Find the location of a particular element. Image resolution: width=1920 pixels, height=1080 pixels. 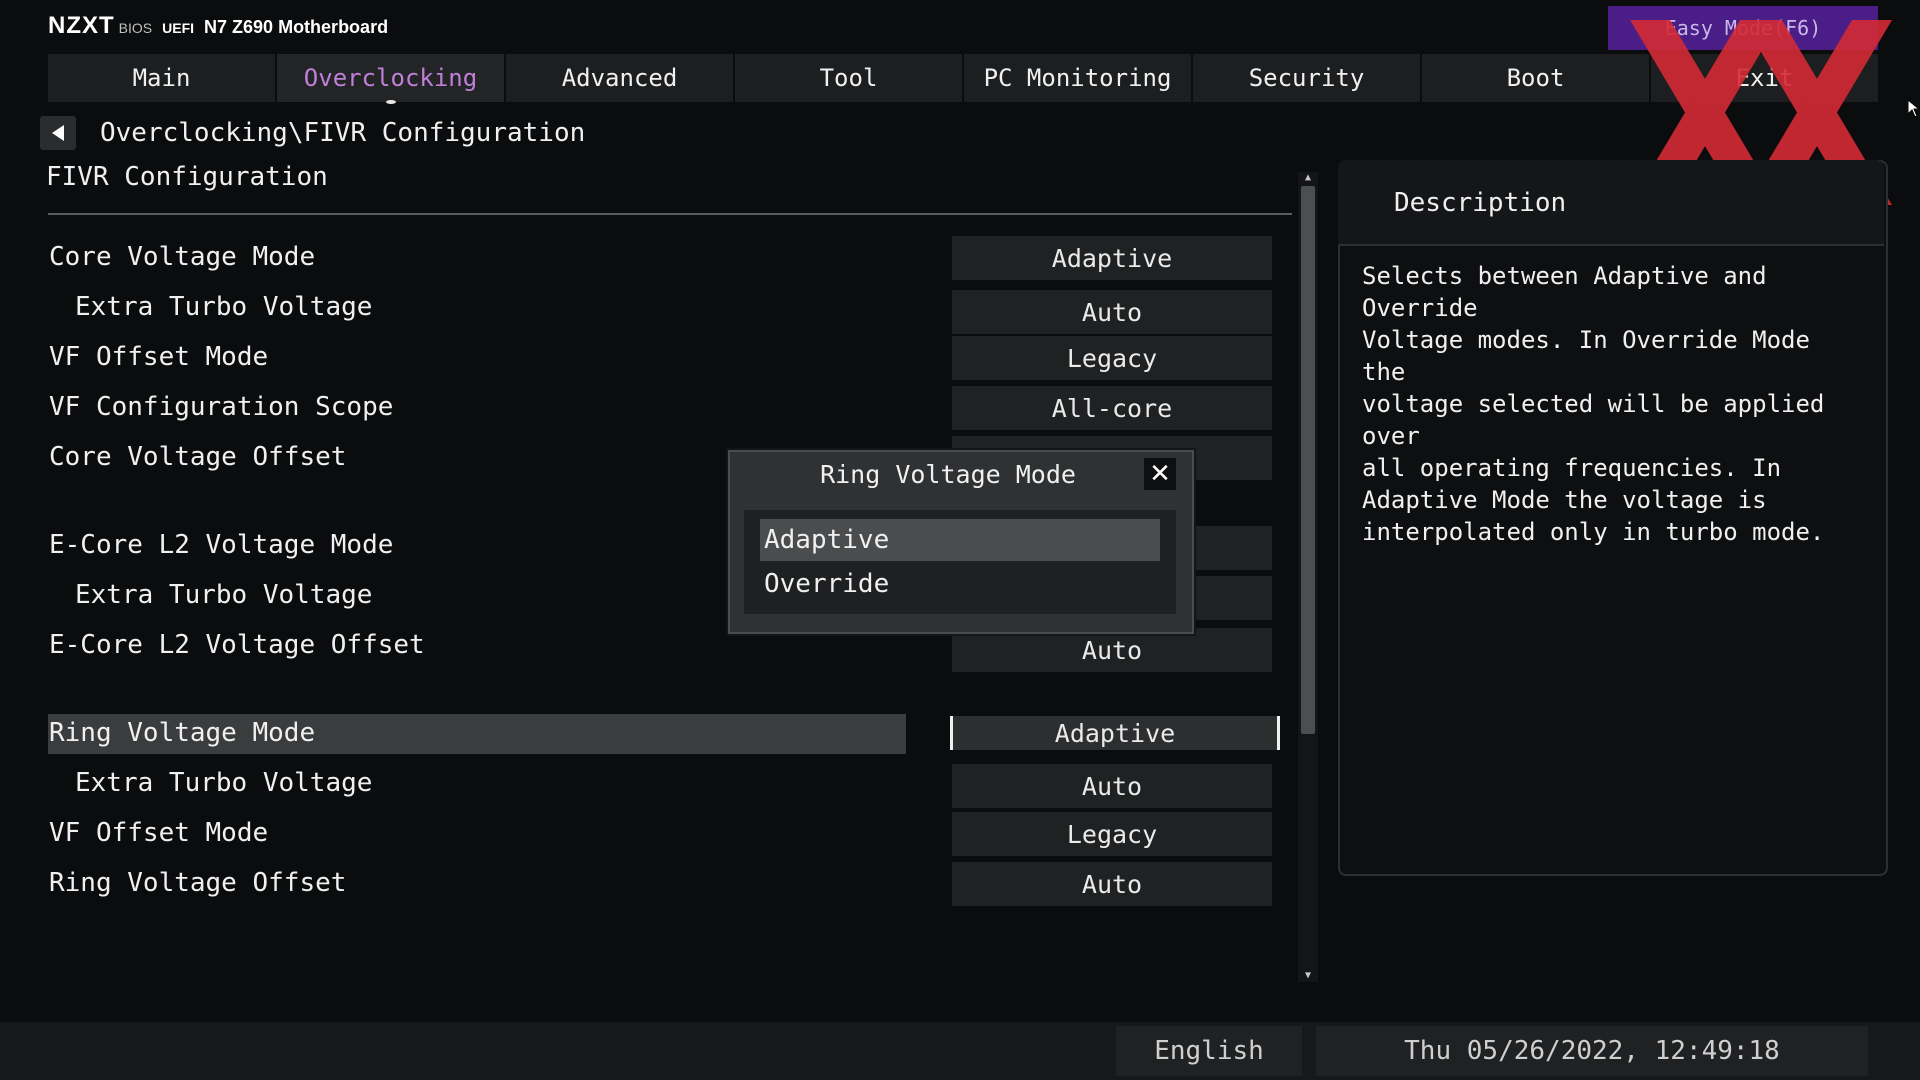

tab-overclocking: Overclocking is located at coordinates (391, 78).